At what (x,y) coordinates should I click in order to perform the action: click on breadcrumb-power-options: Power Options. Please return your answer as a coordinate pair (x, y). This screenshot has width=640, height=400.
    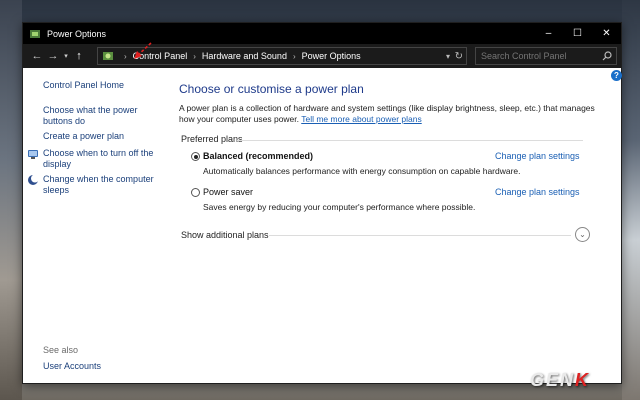
    Looking at the image, I should click on (331, 56).